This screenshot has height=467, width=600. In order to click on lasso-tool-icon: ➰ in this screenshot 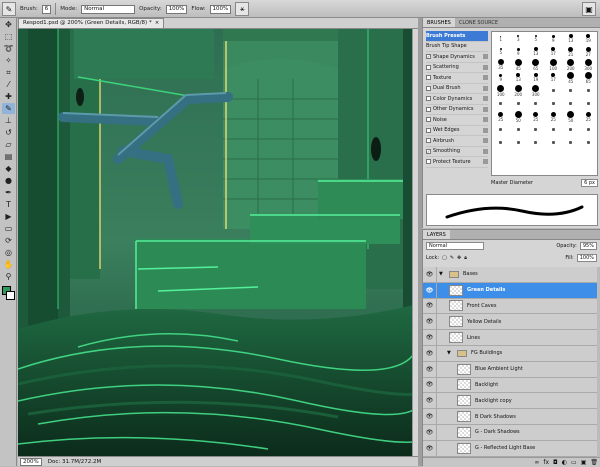, I will do `click(8, 48)`.